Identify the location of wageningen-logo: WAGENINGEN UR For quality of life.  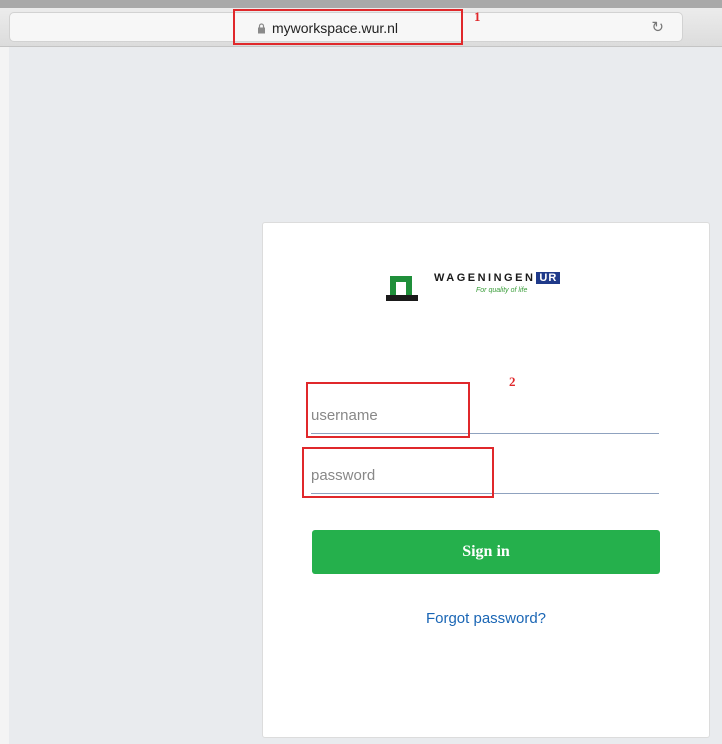
(486, 288).